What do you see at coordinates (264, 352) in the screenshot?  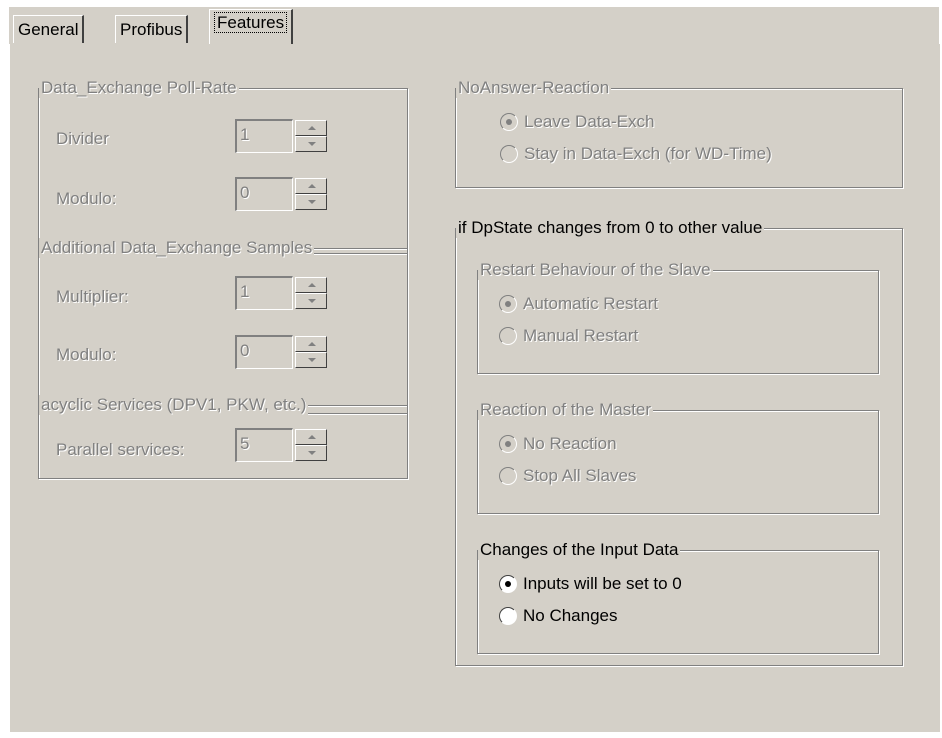 I see `samples-modulo-input: 0` at bounding box center [264, 352].